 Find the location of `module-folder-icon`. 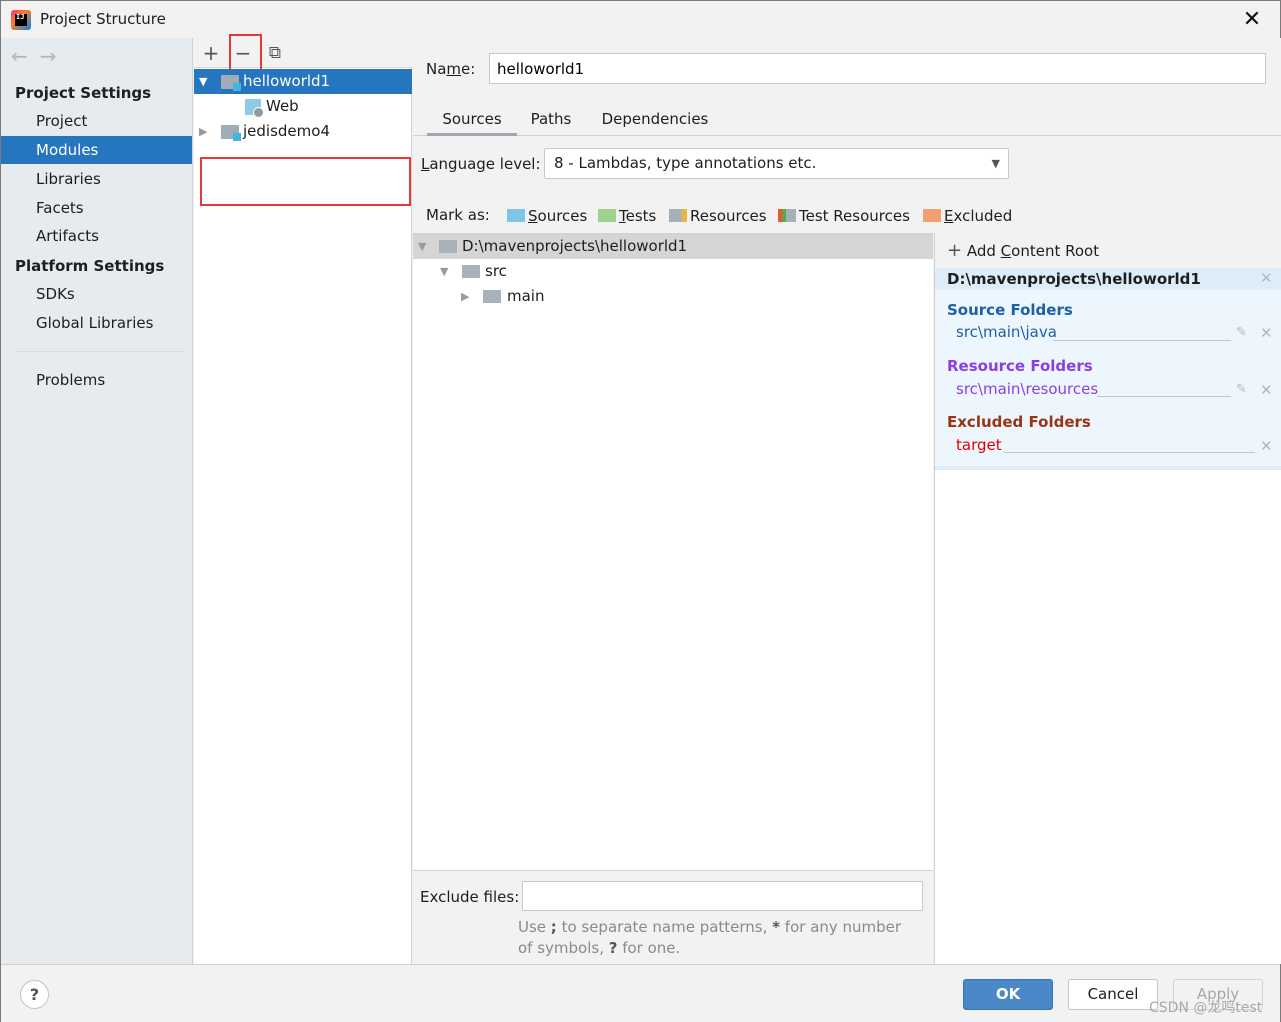

module-folder-icon is located at coordinates (231, 133).